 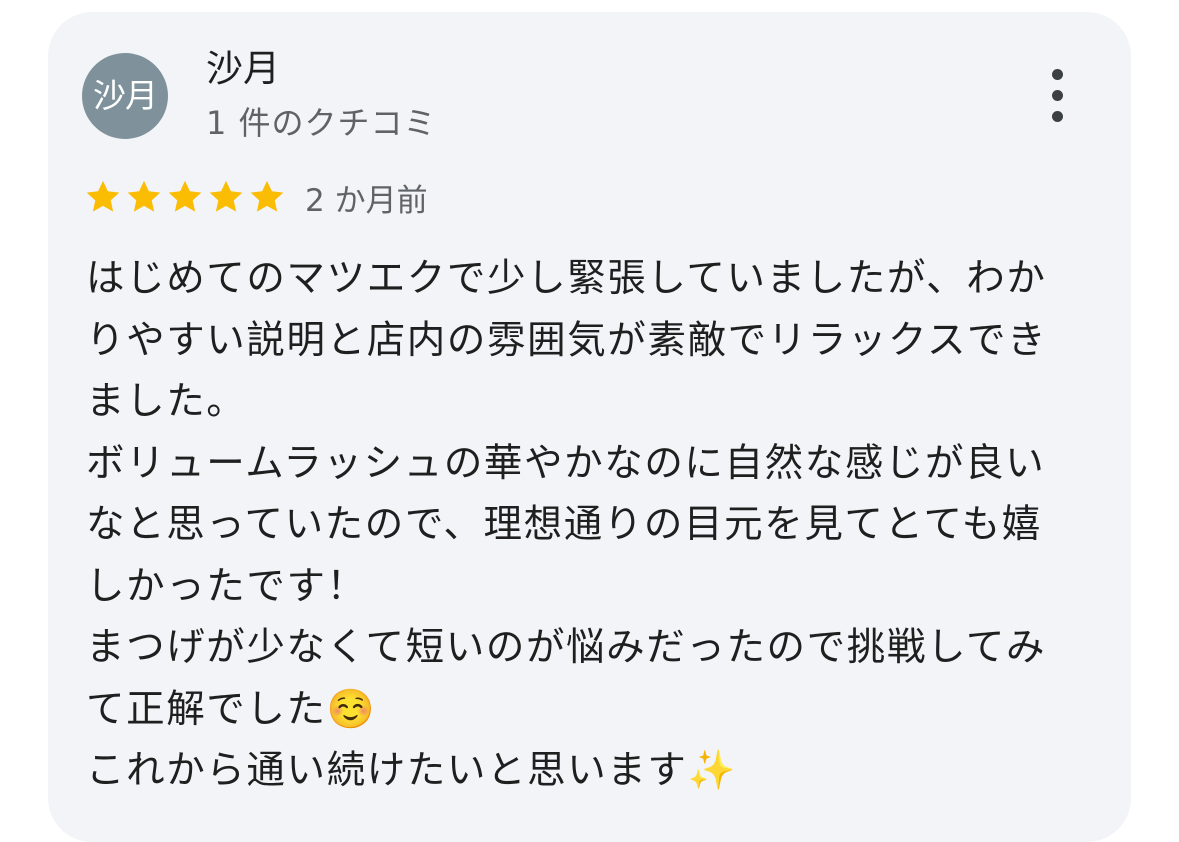 What do you see at coordinates (412, 770) in the screenshot?
I see `review-text-line: これから通い続けたいと思います✨` at bounding box center [412, 770].